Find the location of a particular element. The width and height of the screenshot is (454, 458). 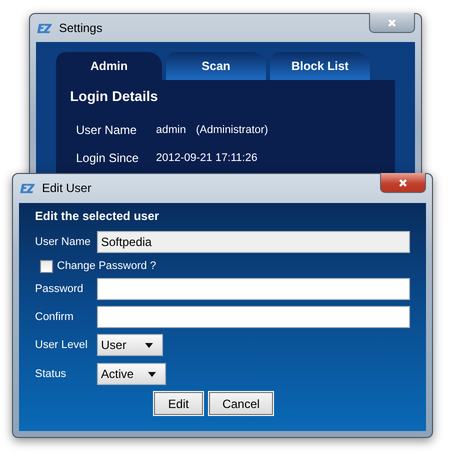

field-label: Login Since is located at coordinates (107, 158).